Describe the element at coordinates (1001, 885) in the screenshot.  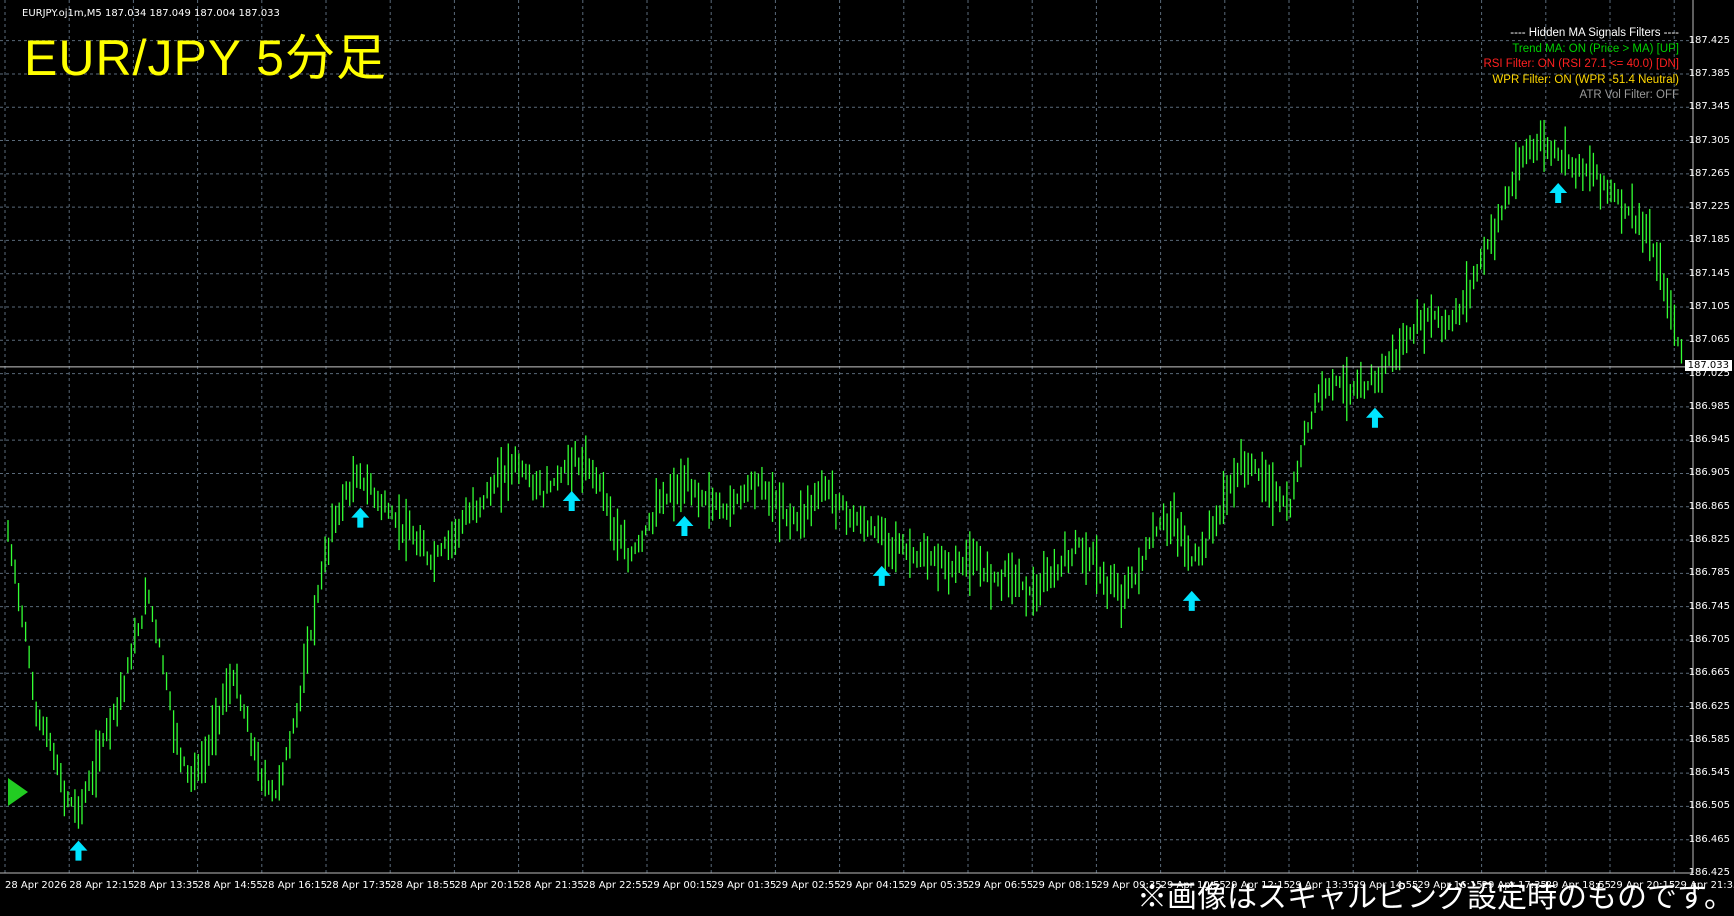
I see `time-tick-label: 29 Apr 06:55` at that location.